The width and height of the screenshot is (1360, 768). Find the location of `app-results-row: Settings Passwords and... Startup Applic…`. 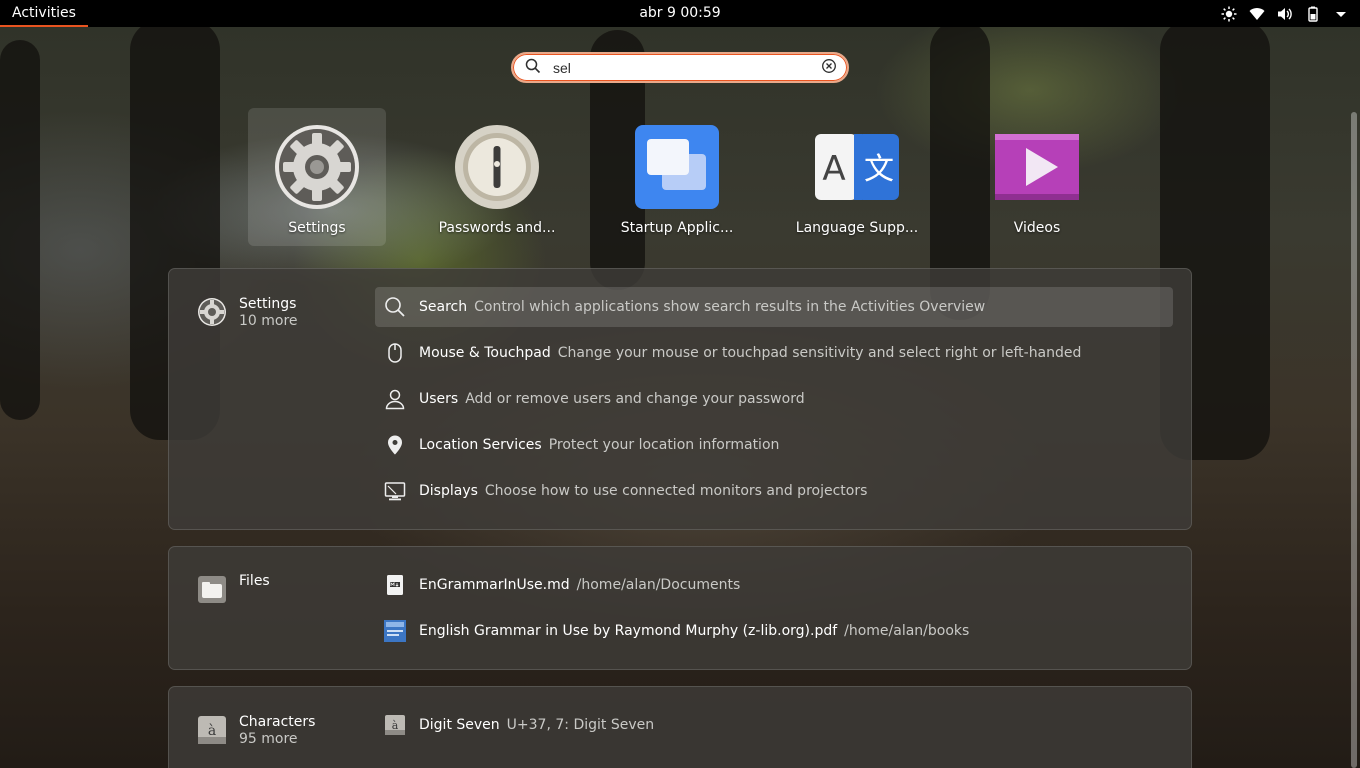

app-results-row: Settings Passwords and... Startup Applic… is located at coordinates (683, 177).